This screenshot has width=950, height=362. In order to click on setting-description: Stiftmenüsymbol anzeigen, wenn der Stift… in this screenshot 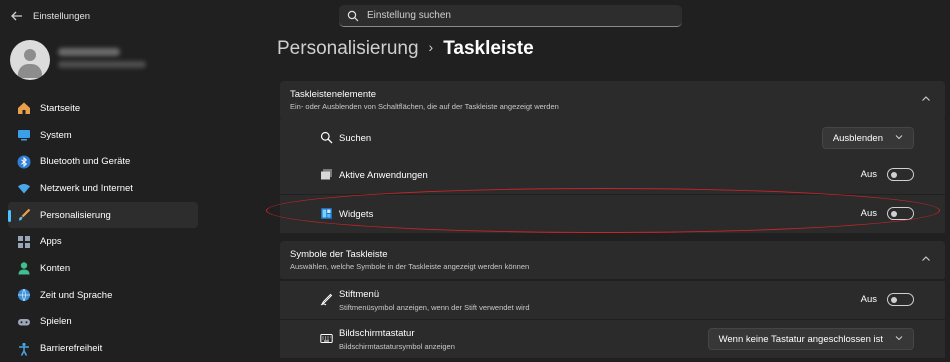, I will do `click(434, 307)`.